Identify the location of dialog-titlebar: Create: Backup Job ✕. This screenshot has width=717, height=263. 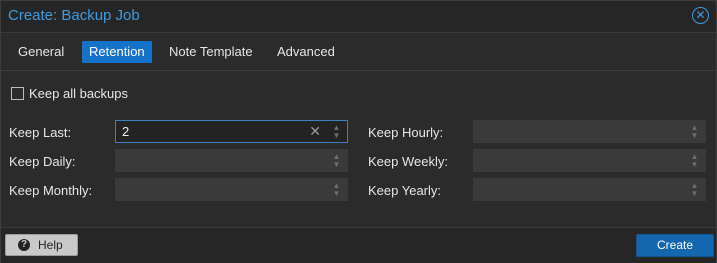
(358, 17).